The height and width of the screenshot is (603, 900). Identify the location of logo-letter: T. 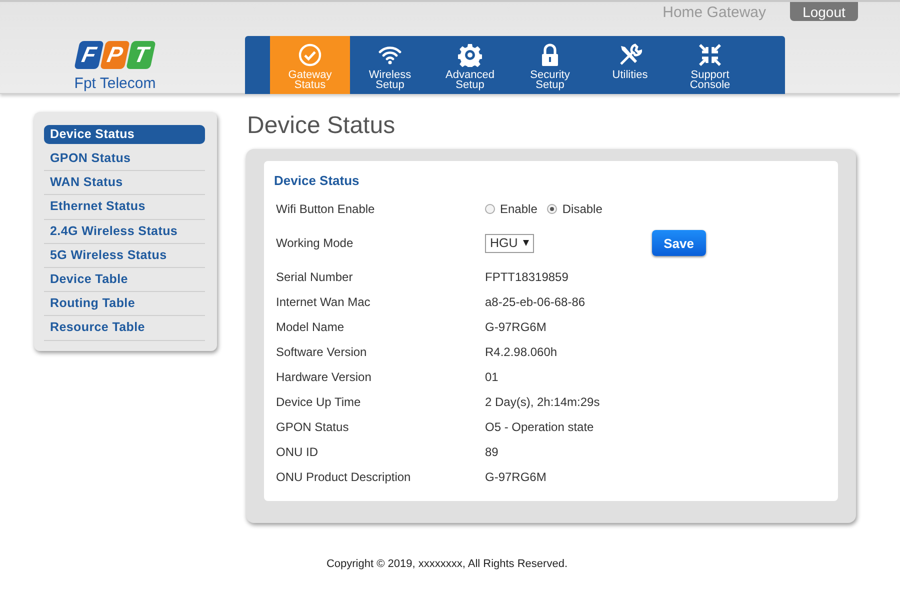
(141, 55).